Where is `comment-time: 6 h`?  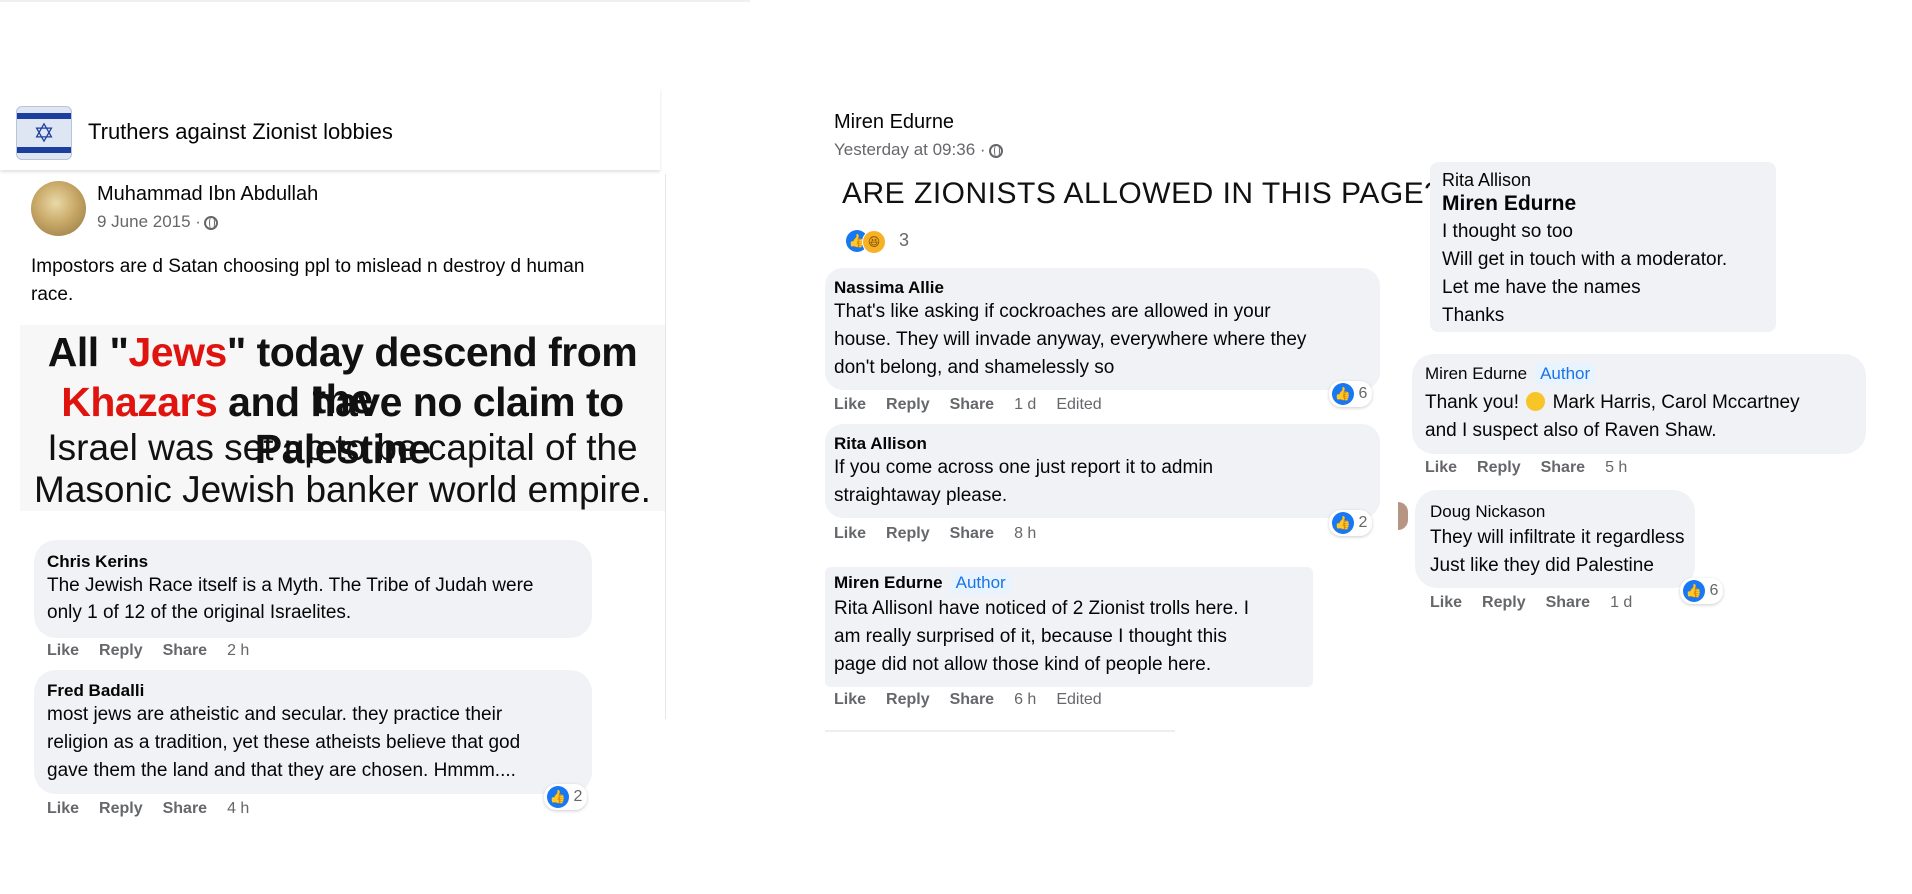
comment-time: 6 h is located at coordinates (1025, 699).